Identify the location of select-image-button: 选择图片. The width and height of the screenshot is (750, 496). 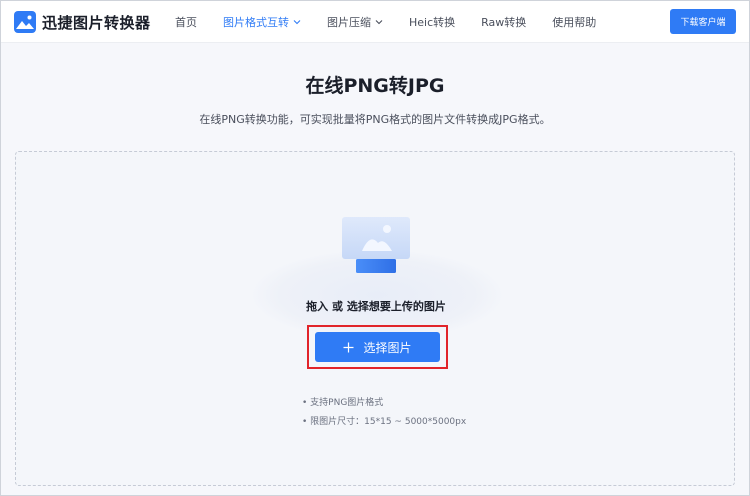
(377, 347).